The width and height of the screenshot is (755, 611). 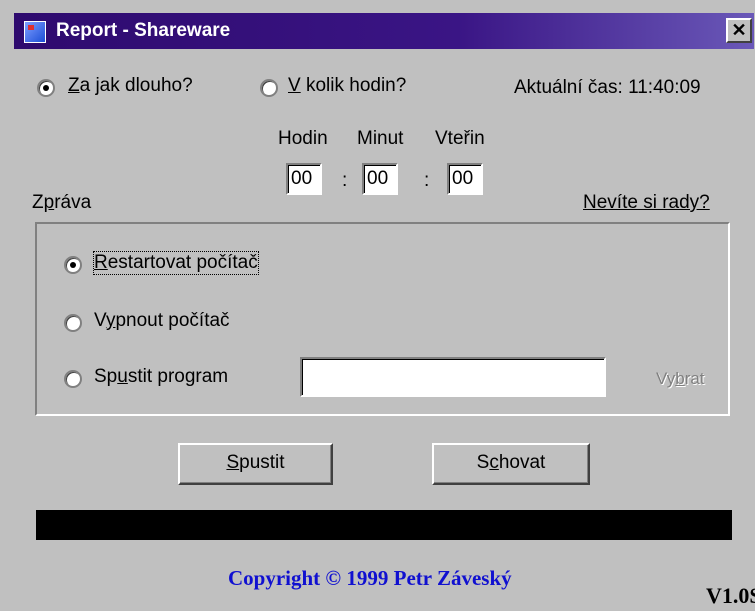 I want to click on copyright-text: Copyright © 1999 Petr Záveský, so click(x=370, y=578).